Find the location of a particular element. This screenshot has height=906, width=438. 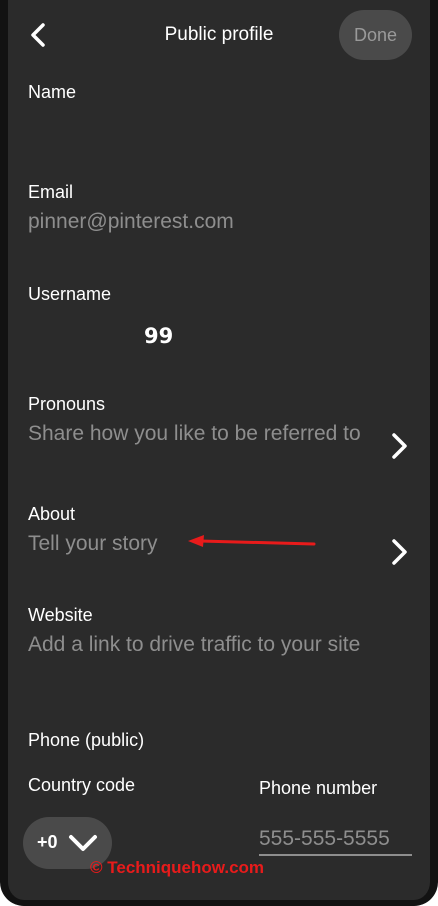

annotation-arrow is located at coordinates (252, 541).